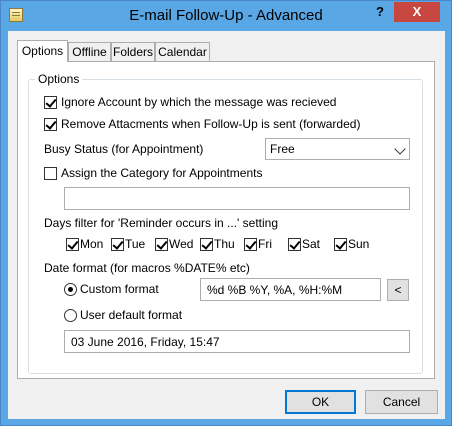  What do you see at coordinates (131, 315) in the screenshot?
I see `user-default-format-label: User default format` at bounding box center [131, 315].